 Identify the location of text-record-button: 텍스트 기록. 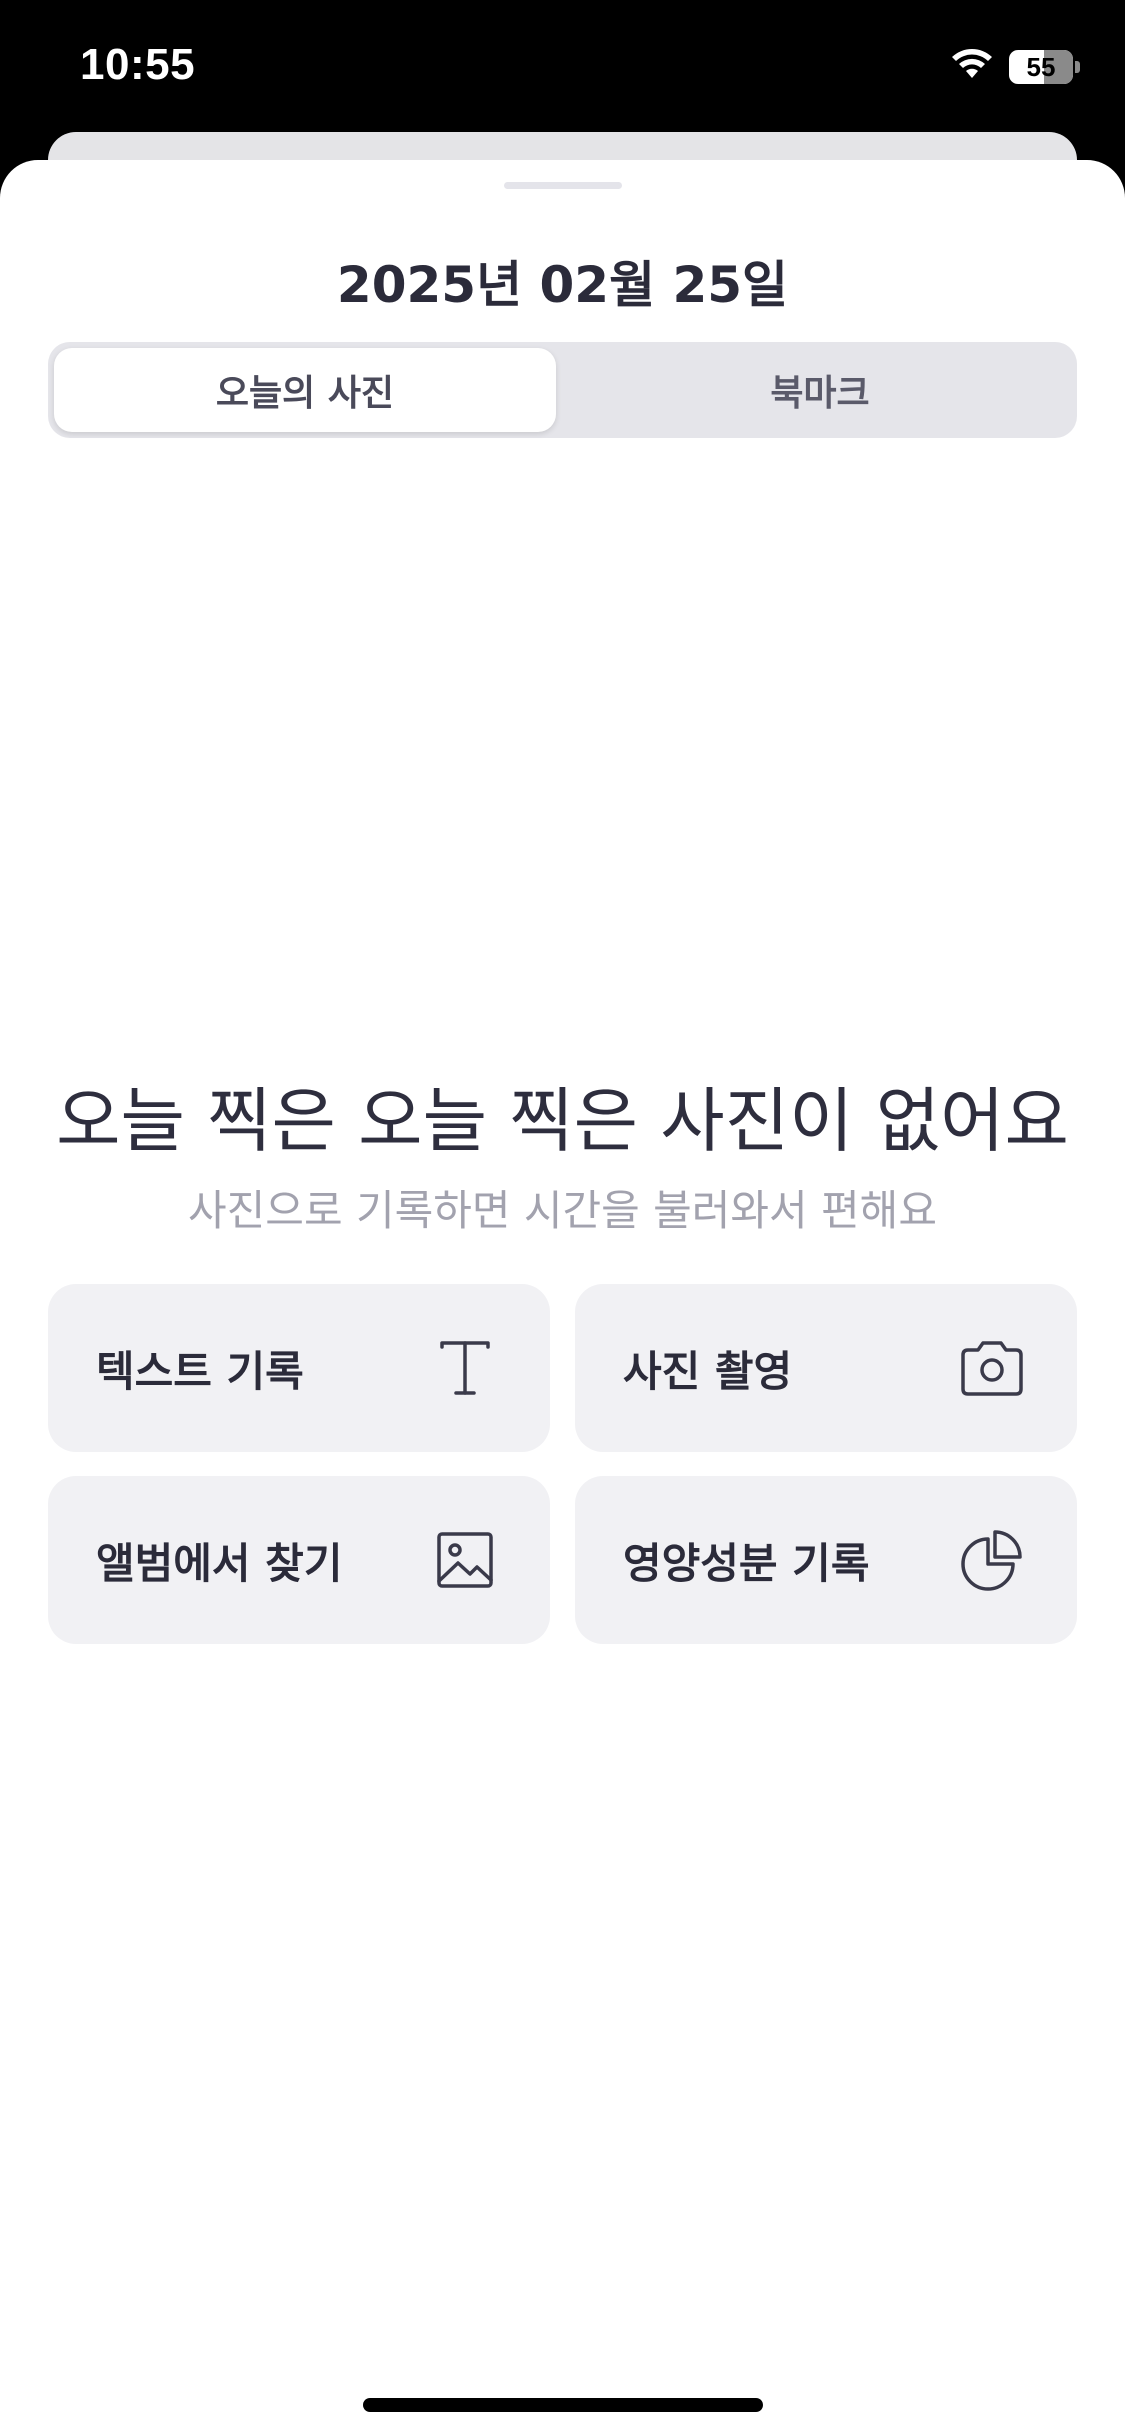
(299, 1368).